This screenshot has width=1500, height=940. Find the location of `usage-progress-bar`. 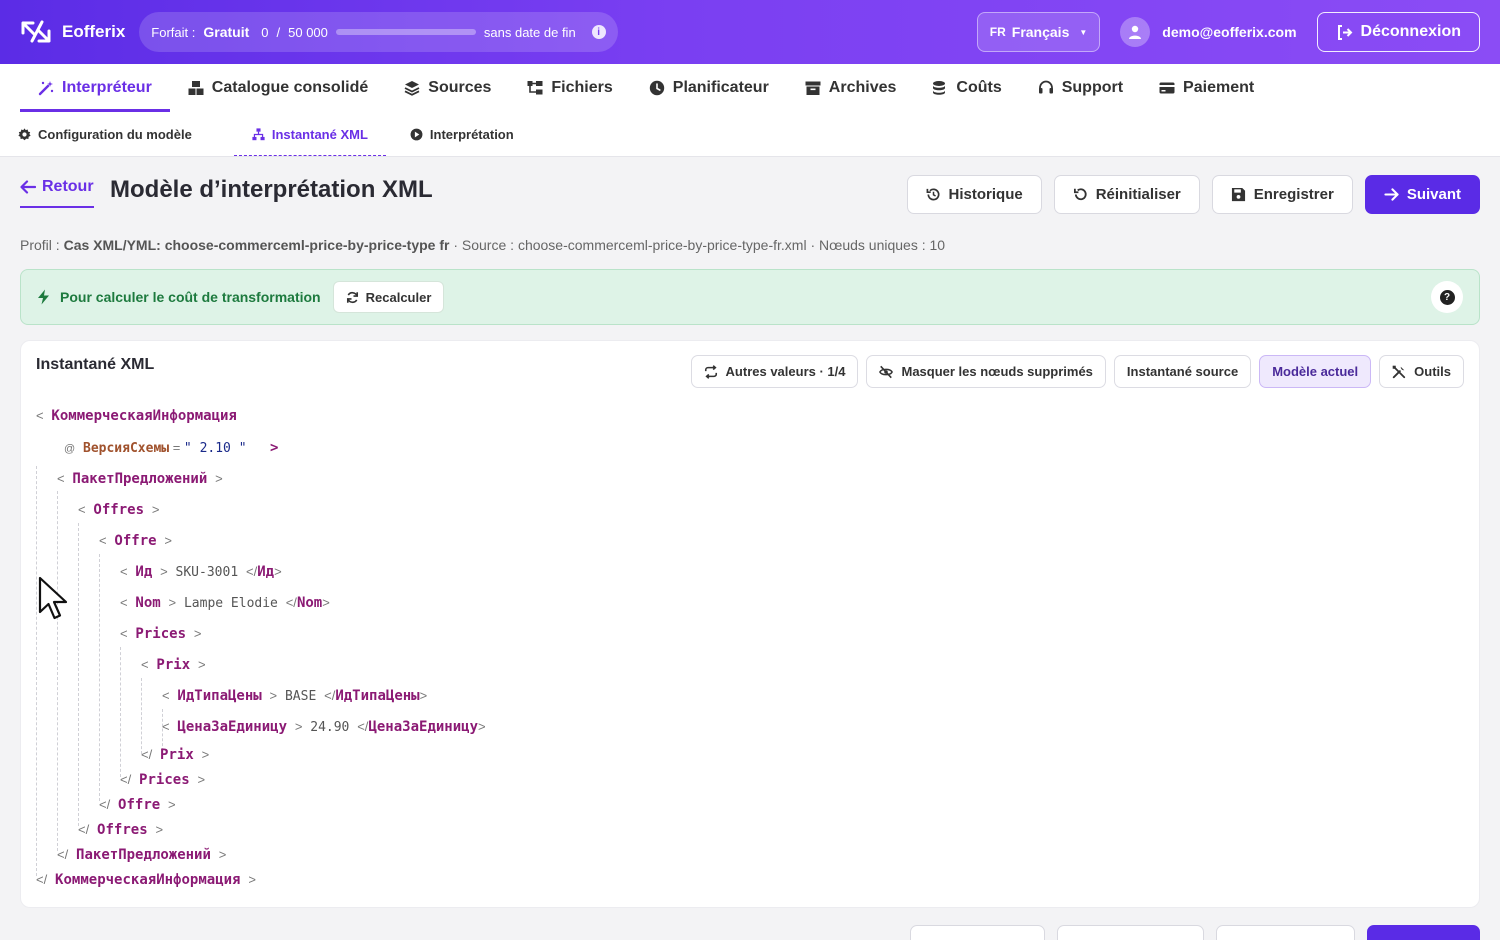

usage-progress-bar is located at coordinates (405, 32).